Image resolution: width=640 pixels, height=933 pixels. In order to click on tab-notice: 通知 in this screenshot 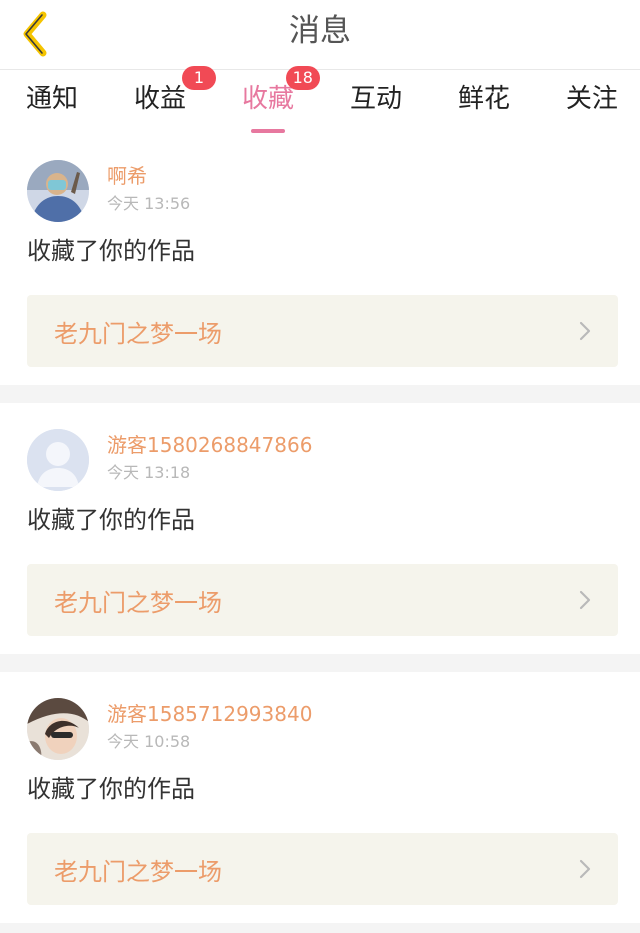, I will do `click(52, 102)`.